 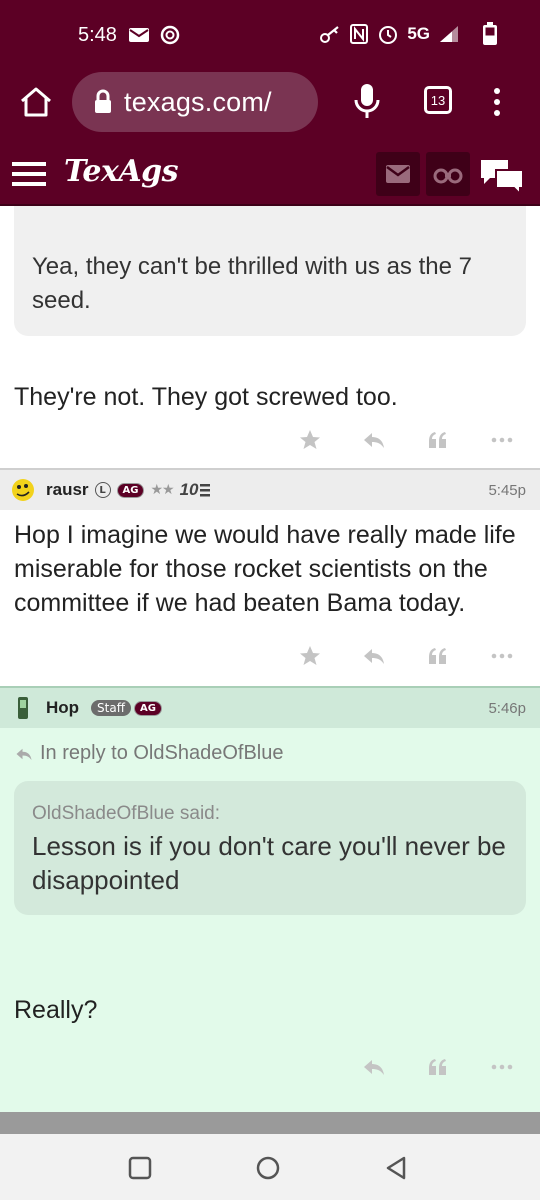 I want to click on reply-reference: In reply to OldShadeOfBlue, so click(x=270, y=746).